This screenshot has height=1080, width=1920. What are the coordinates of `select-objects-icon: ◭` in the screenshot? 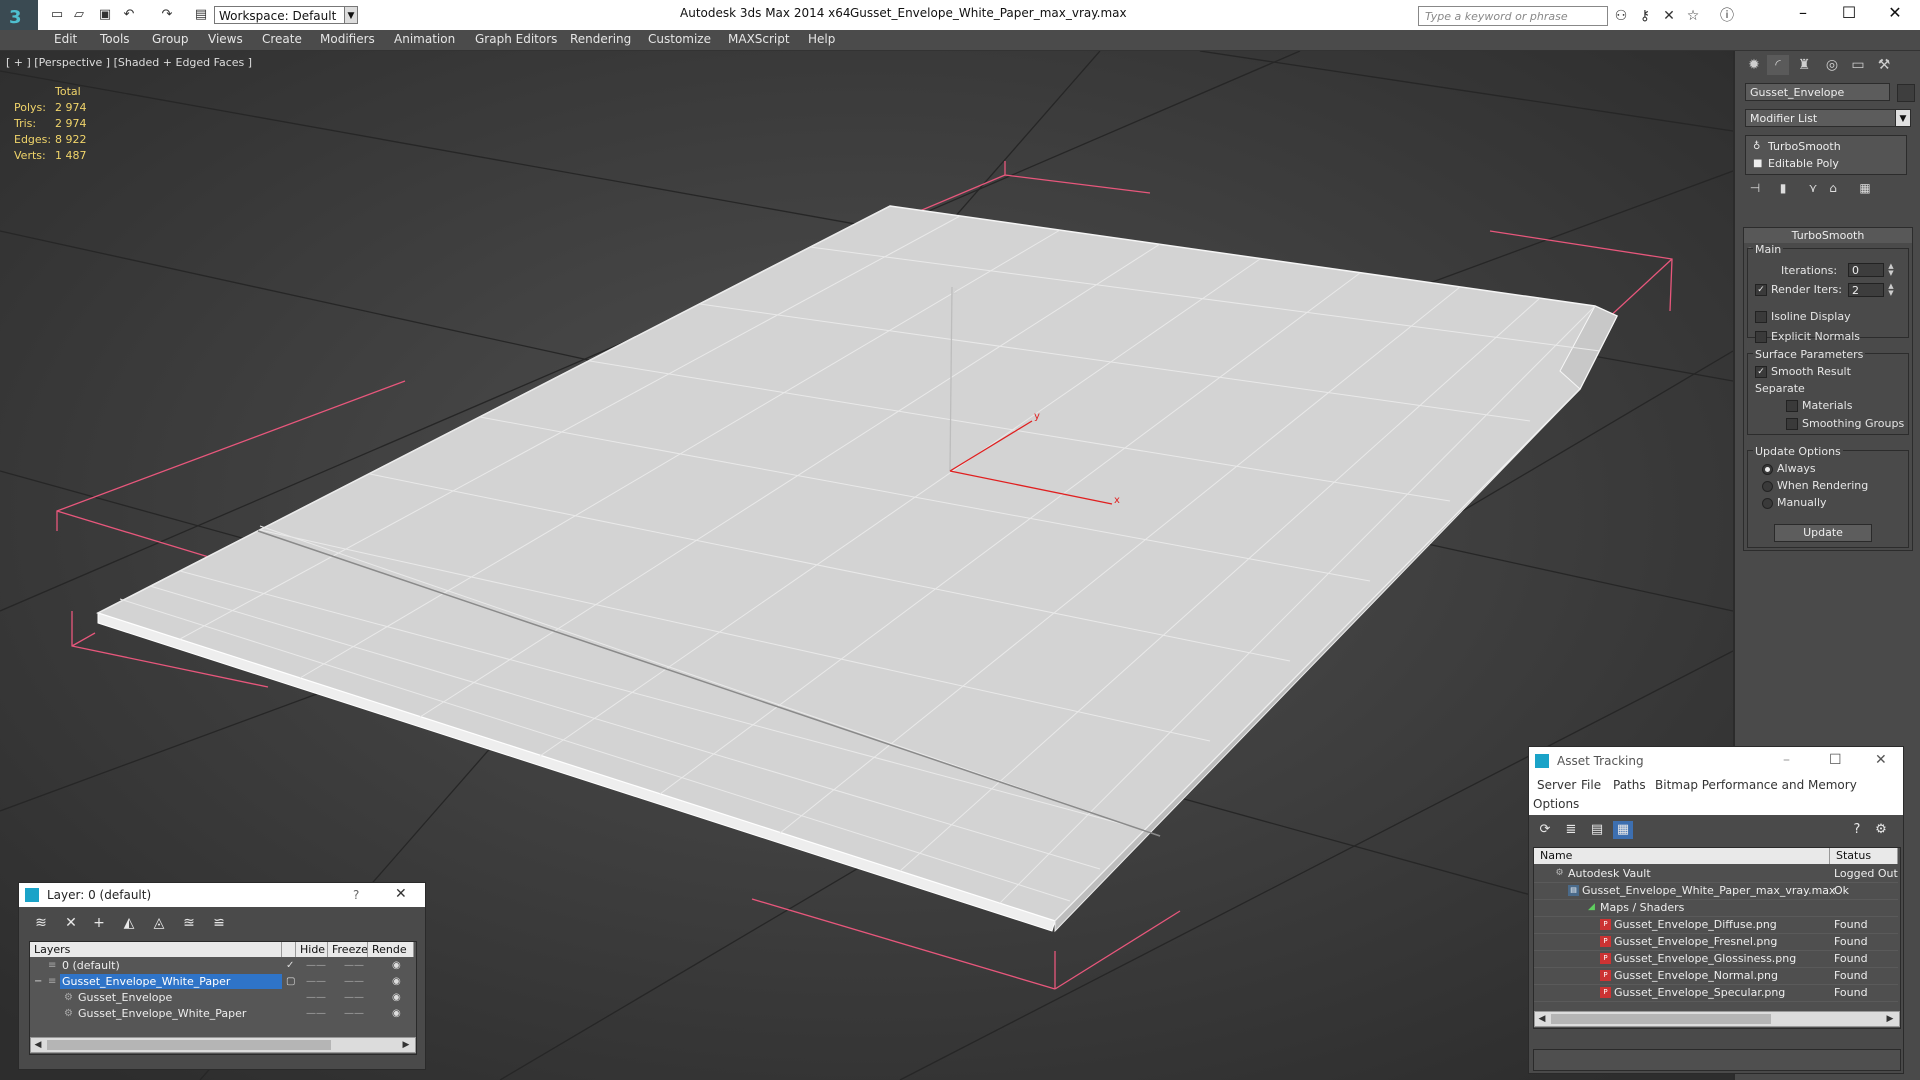 It's located at (129, 923).